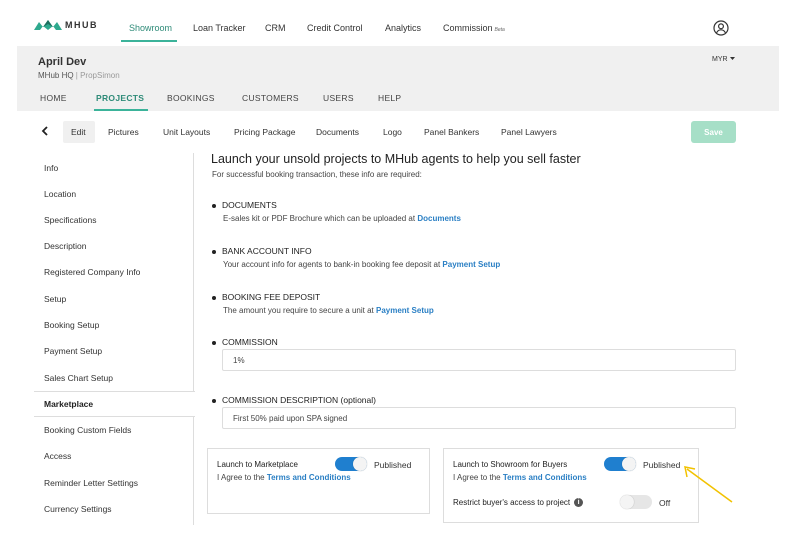 This screenshot has width=790, height=541. I want to click on annotation-arrow-icon, so click(708, 484).